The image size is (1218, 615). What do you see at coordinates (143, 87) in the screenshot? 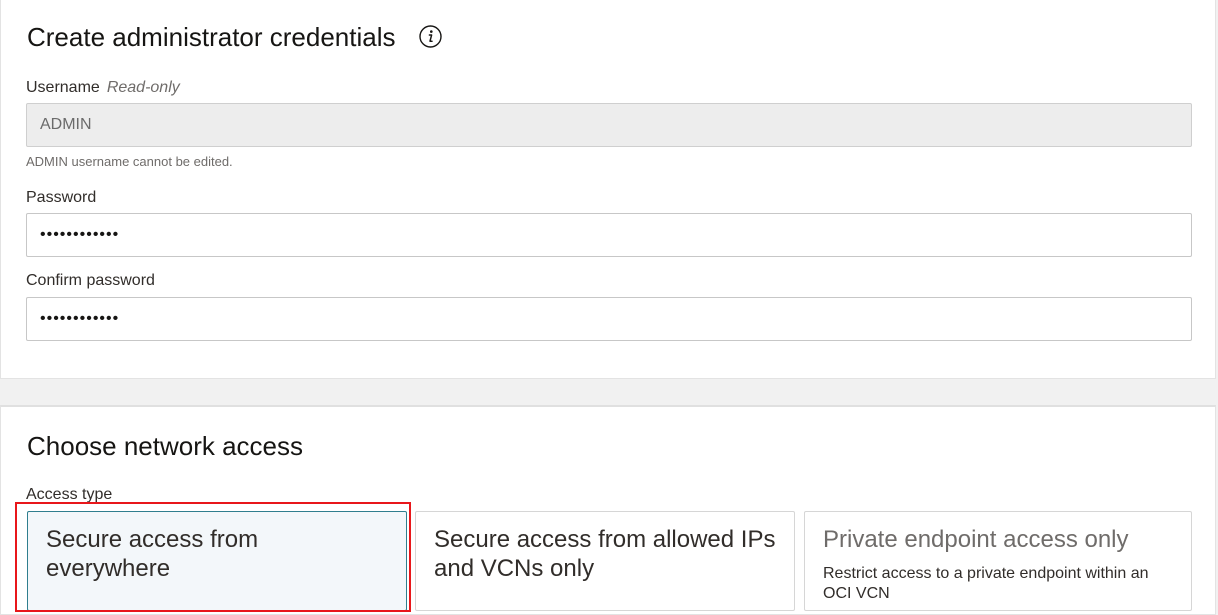
I see `readonly-tag: Read-only` at bounding box center [143, 87].